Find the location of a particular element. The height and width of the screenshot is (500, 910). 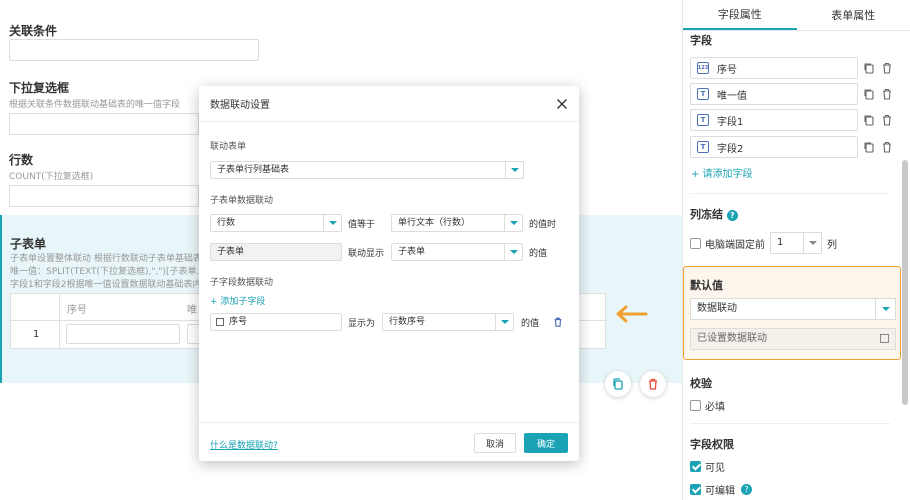

list-icon is located at coordinates (220, 322).